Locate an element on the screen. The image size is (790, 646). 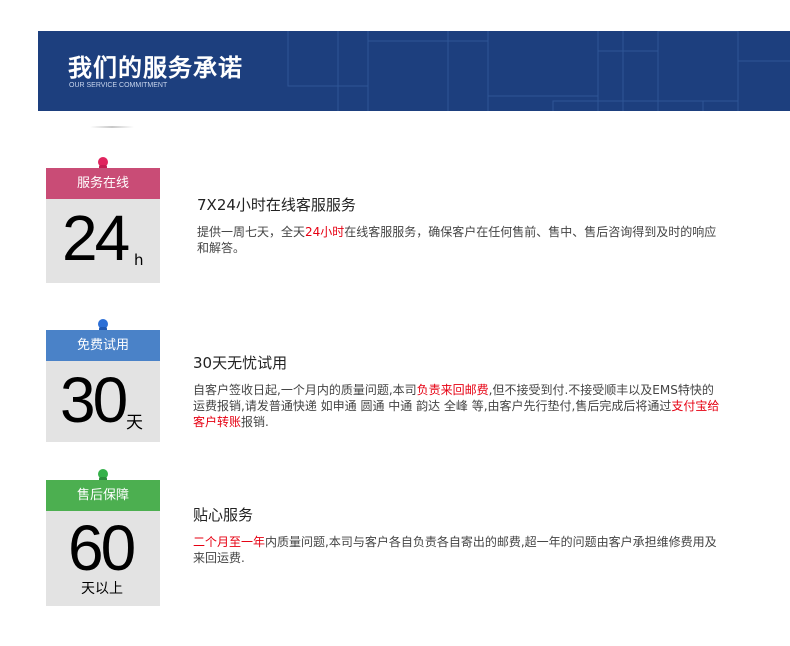
badge-body: 24 h is located at coordinates (103, 241).